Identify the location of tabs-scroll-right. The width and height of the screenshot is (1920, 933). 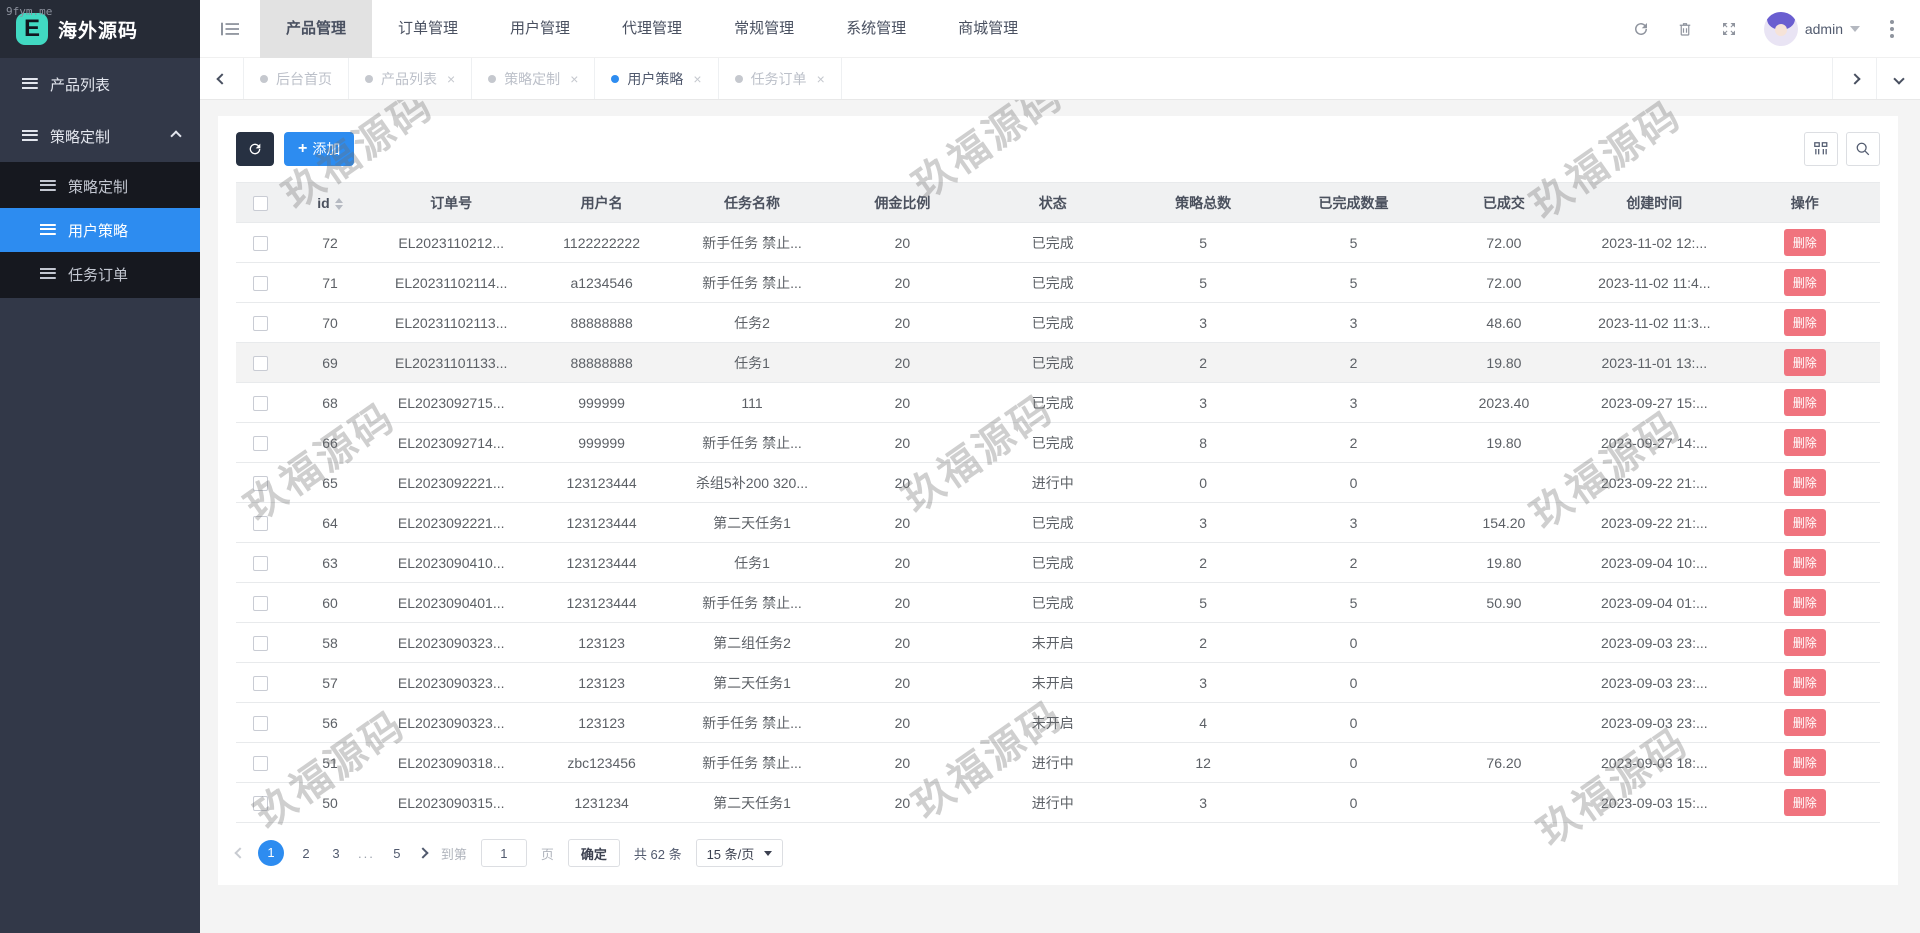
(1854, 78).